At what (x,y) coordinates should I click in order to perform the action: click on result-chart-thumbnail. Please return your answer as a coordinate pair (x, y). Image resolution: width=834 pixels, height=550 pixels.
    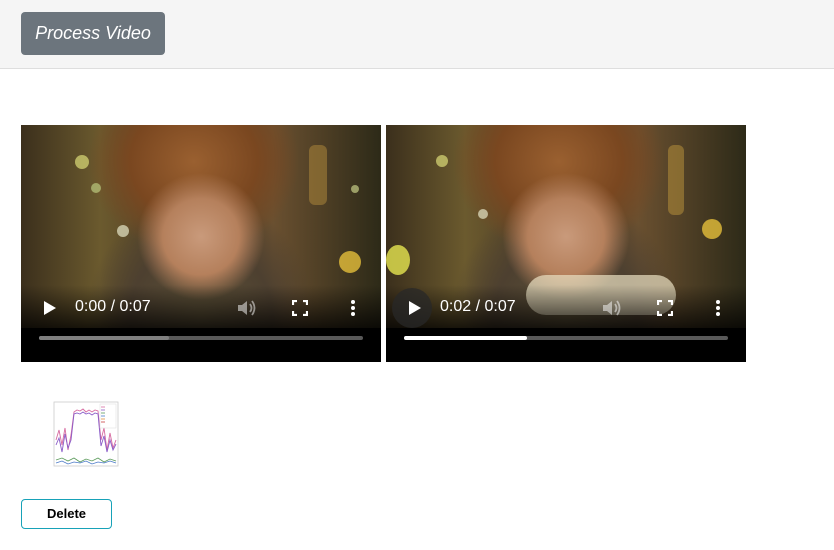
    Looking at the image, I should click on (84, 436).